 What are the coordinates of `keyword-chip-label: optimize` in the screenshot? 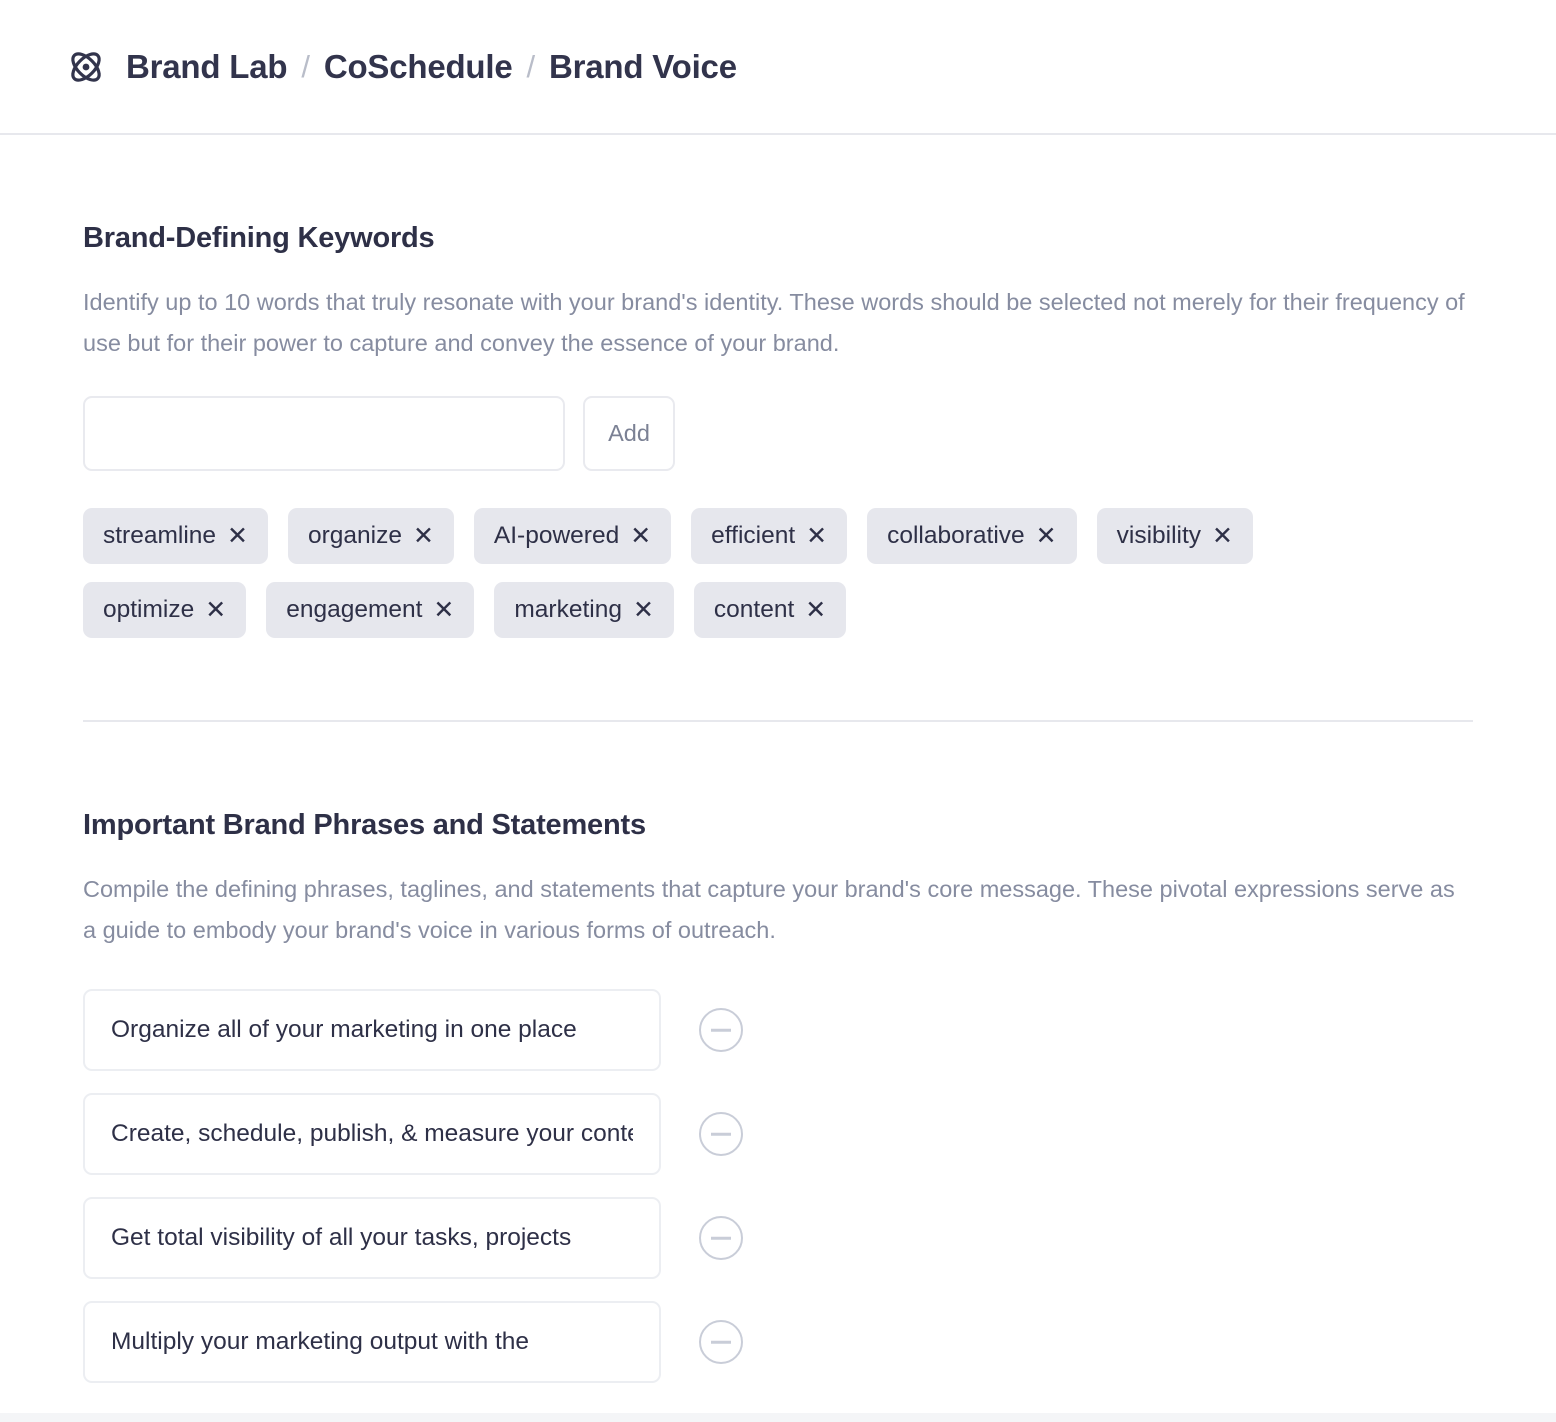 It's located at (149, 609).